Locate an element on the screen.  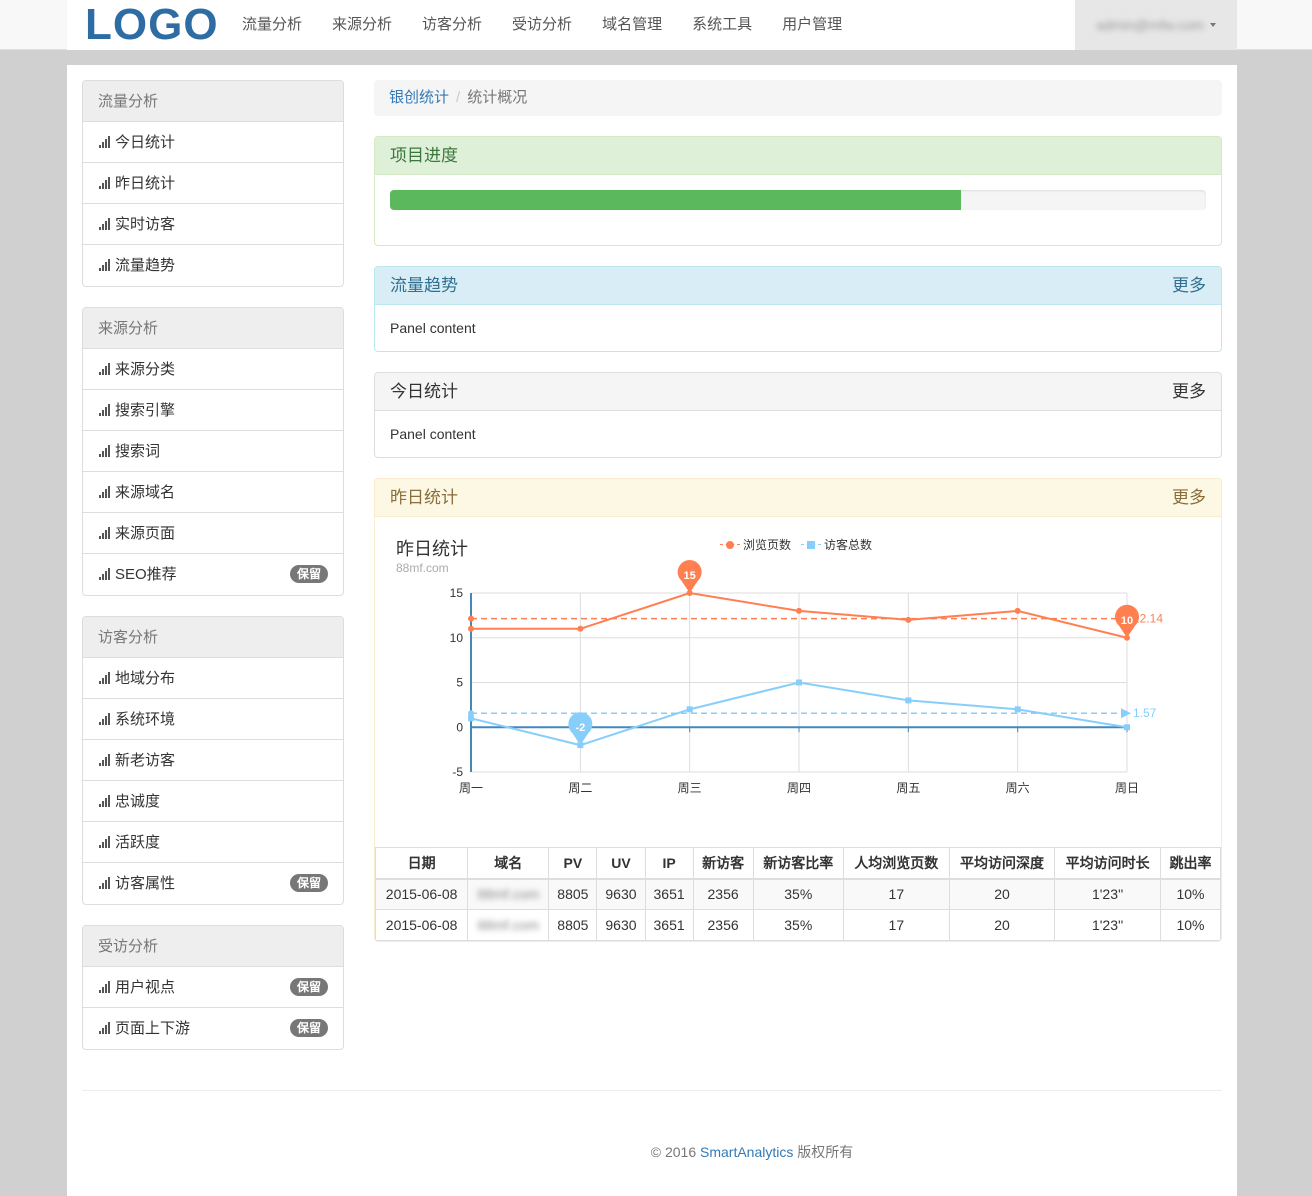
sidebar-item: 用户视点 保留 is located at coordinates (213, 987).